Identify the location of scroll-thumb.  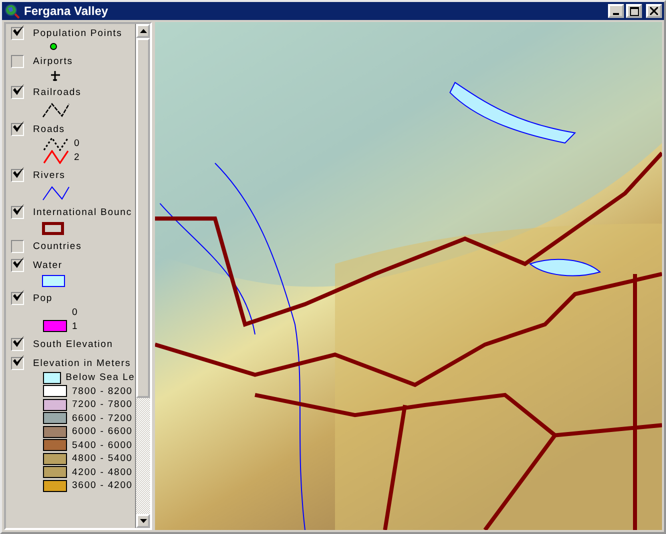
(143, 218).